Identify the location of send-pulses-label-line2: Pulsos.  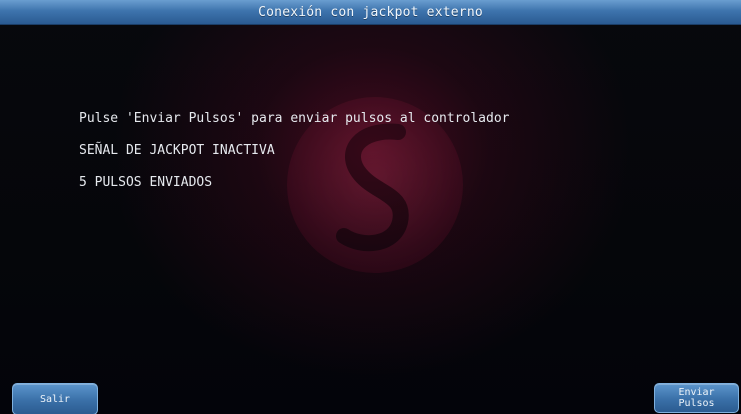
(696, 403).